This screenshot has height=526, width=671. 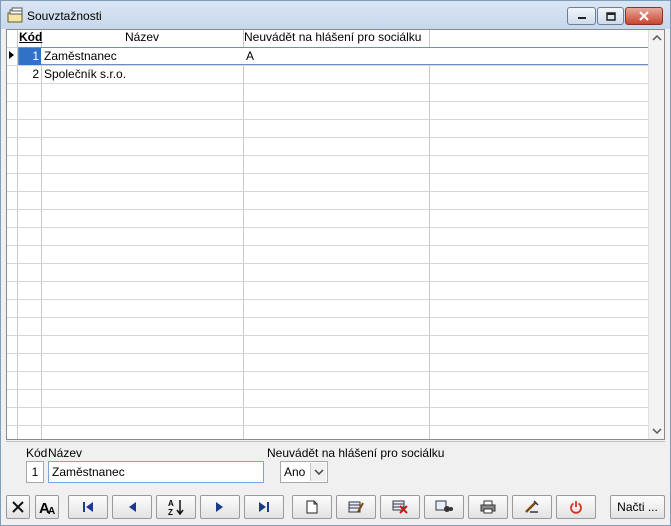 What do you see at coordinates (295, 472) in the screenshot?
I see `neuvadet-select-value: Ano` at bounding box center [295, 472].